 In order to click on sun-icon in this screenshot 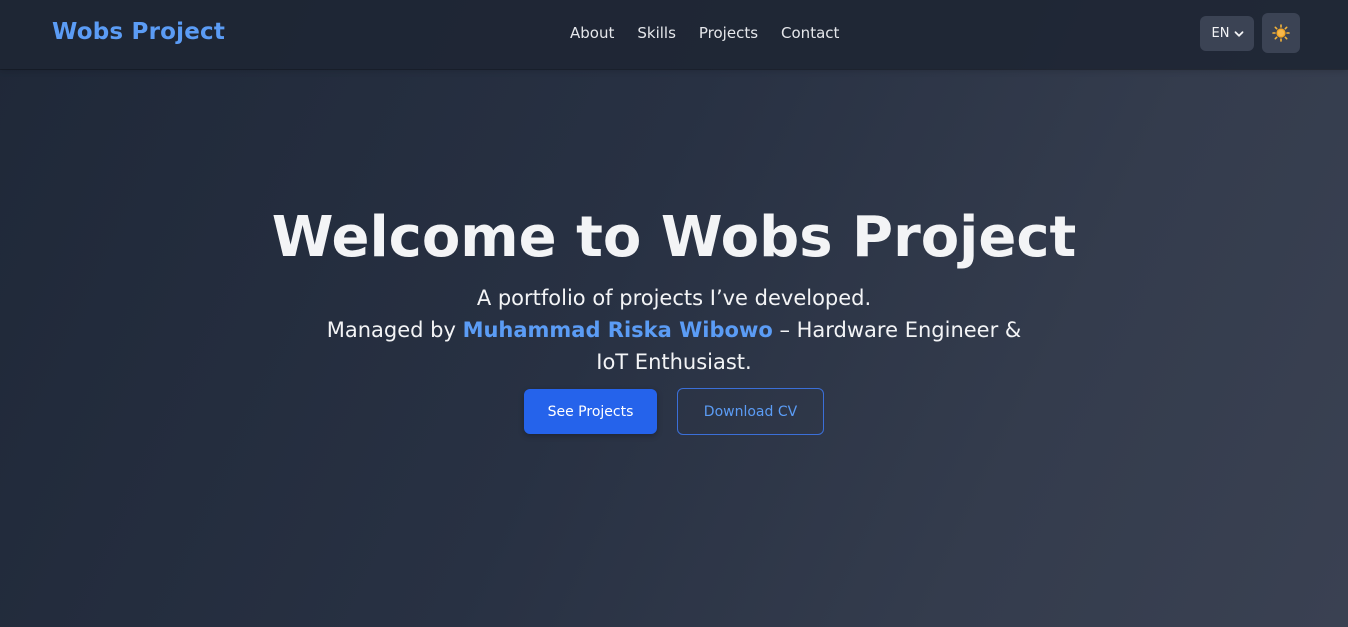, I will do `click(1281, 33)`.